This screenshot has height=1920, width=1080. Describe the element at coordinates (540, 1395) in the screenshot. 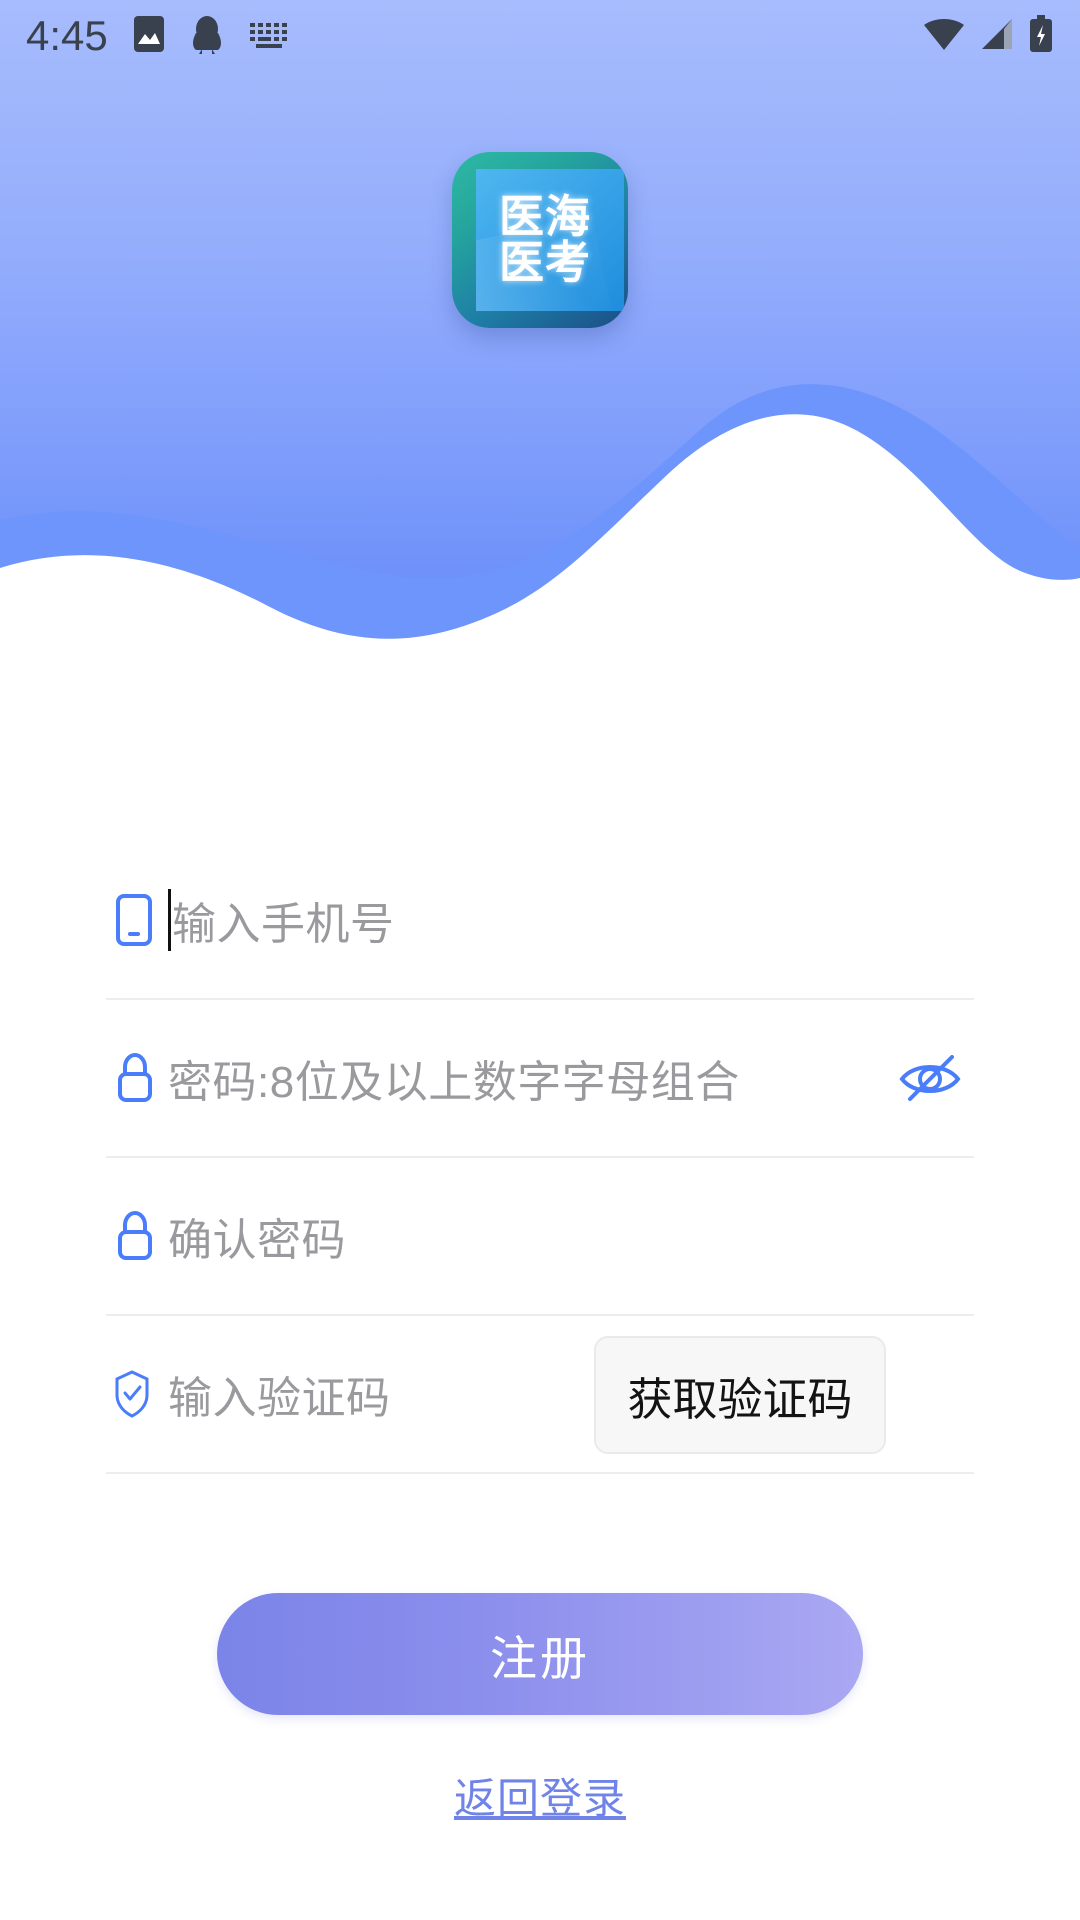

I see `verification-code-field-row: 输入验证码 获取验证码` at that location.